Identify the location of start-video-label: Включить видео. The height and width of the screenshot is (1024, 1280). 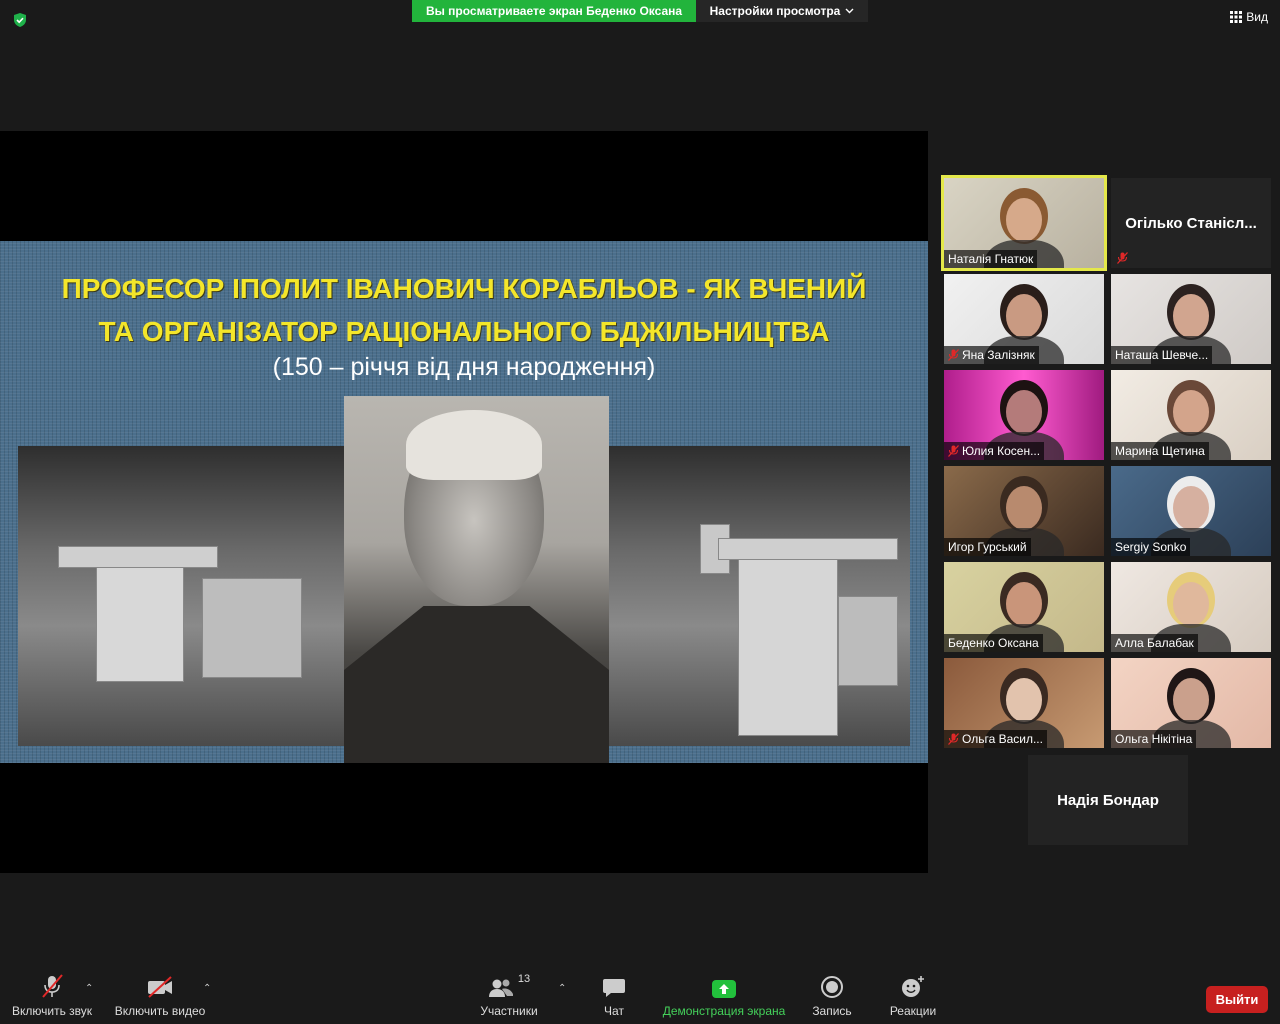
(160, 1011).